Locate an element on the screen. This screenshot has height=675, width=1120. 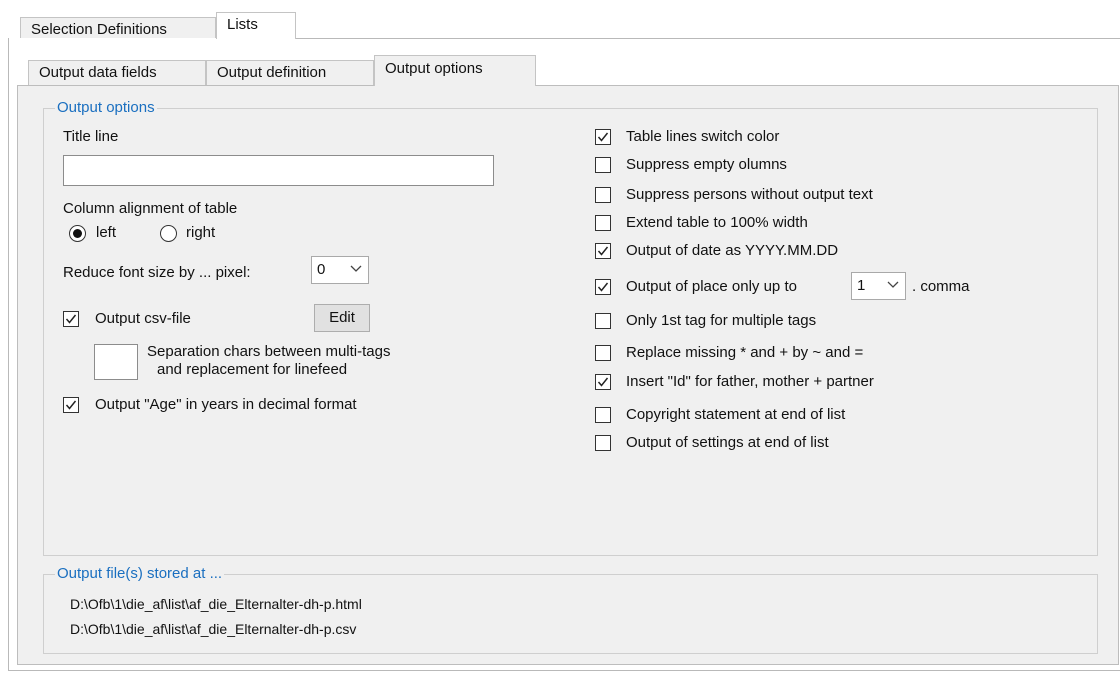
place-comma-select: 1 is located at coordinates (878, 286).